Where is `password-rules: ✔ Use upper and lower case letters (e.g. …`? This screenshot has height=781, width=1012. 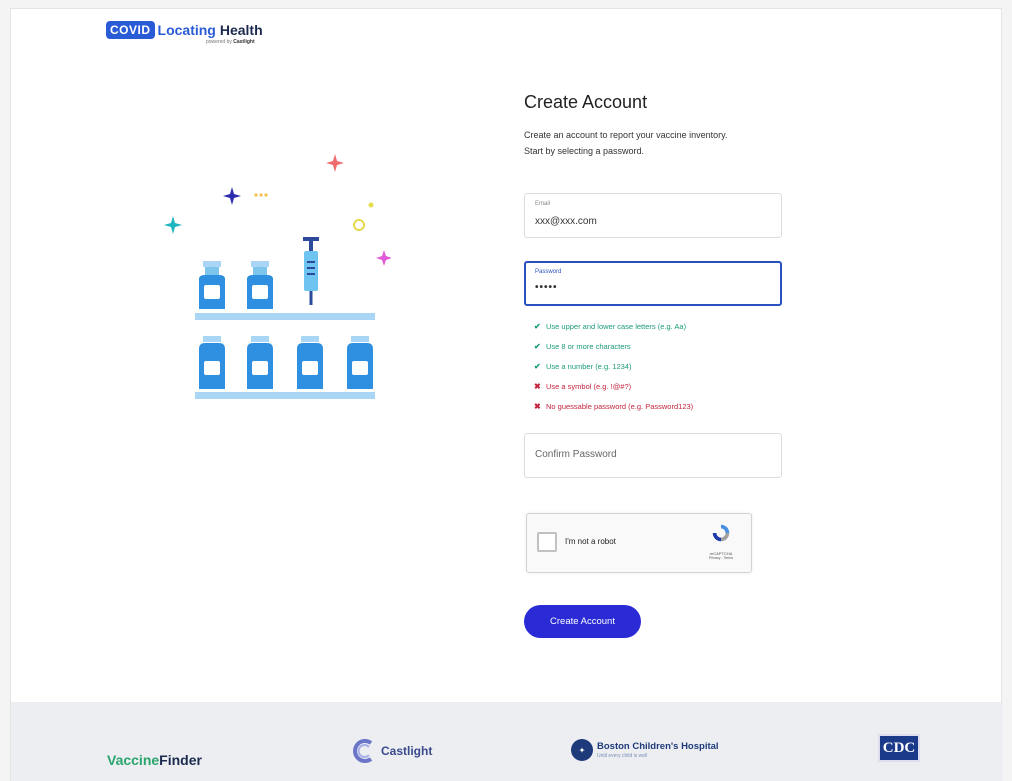
password-rules: ✔ Use upper and lower case letters (e.g. … is located at coordinates (613, 367).